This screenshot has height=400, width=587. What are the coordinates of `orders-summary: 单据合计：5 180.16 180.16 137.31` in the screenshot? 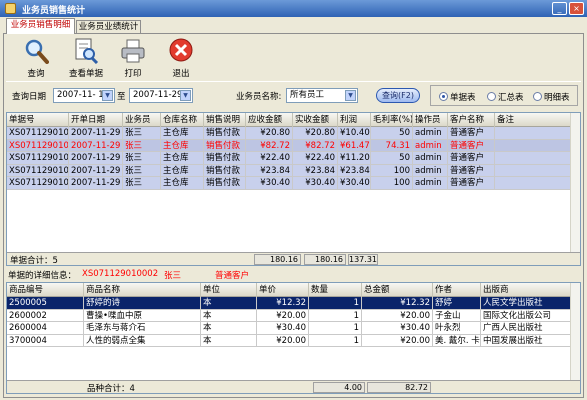 It's located at (293, 258).